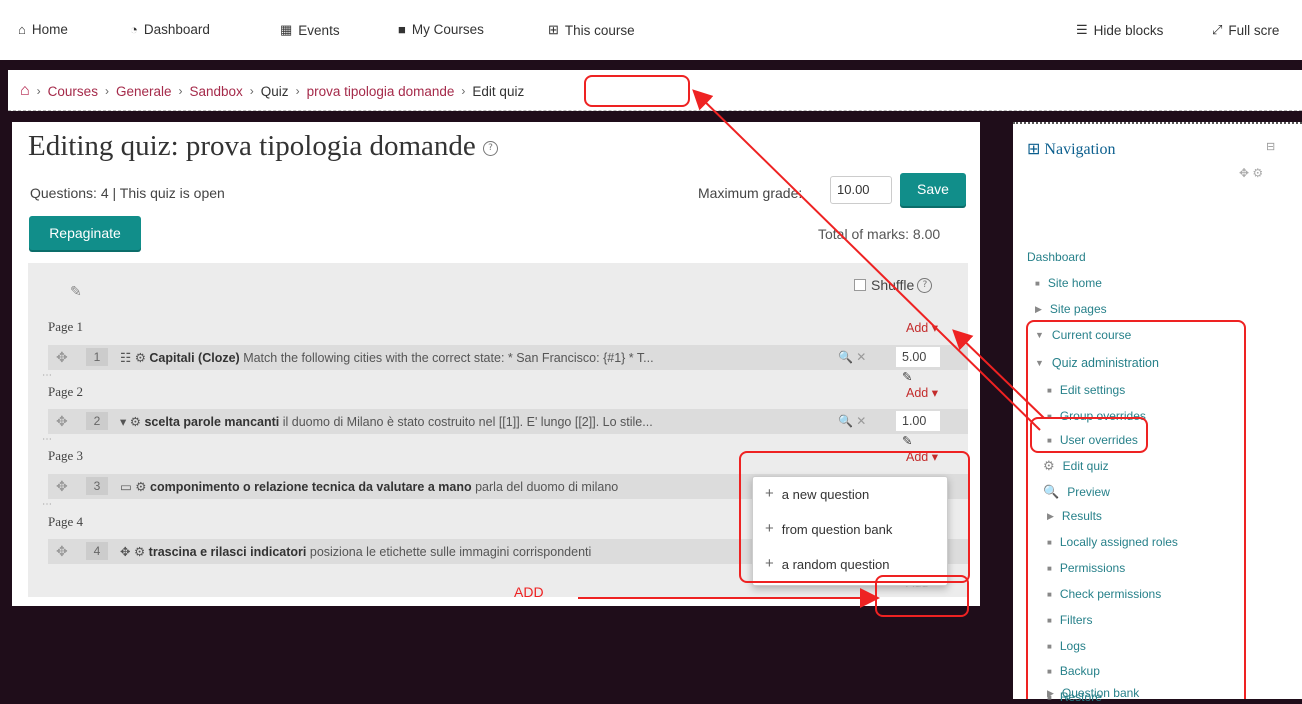  I want to click on drag-drop-icon: ✥, so click(125, 552).